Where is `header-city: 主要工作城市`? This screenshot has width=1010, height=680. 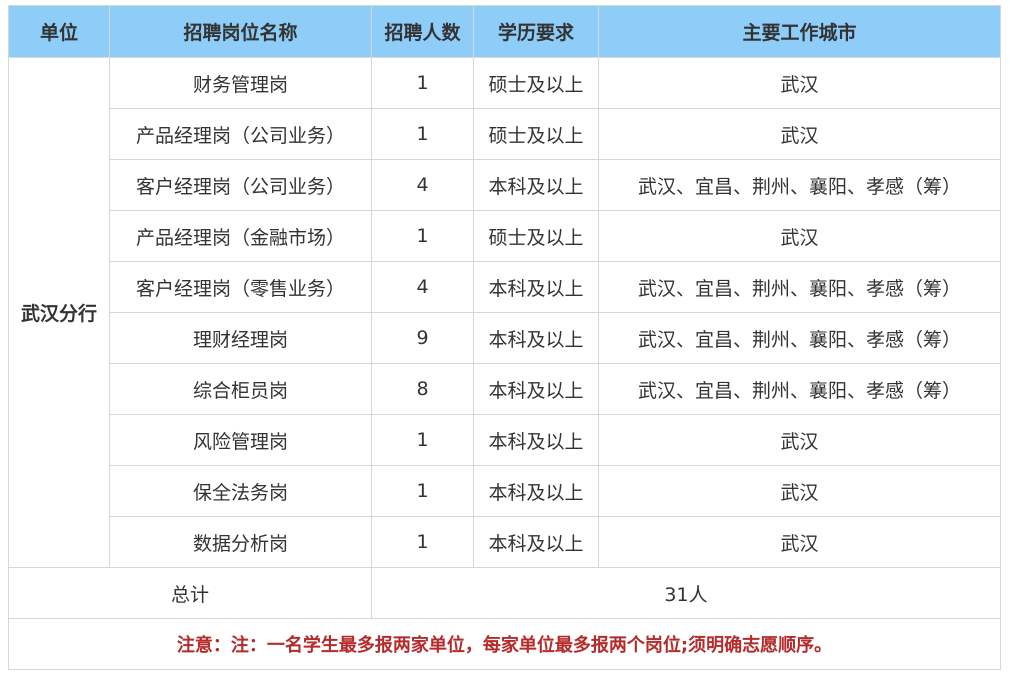 header-city: 主要工作城市 is located at coordinates (799, 31).